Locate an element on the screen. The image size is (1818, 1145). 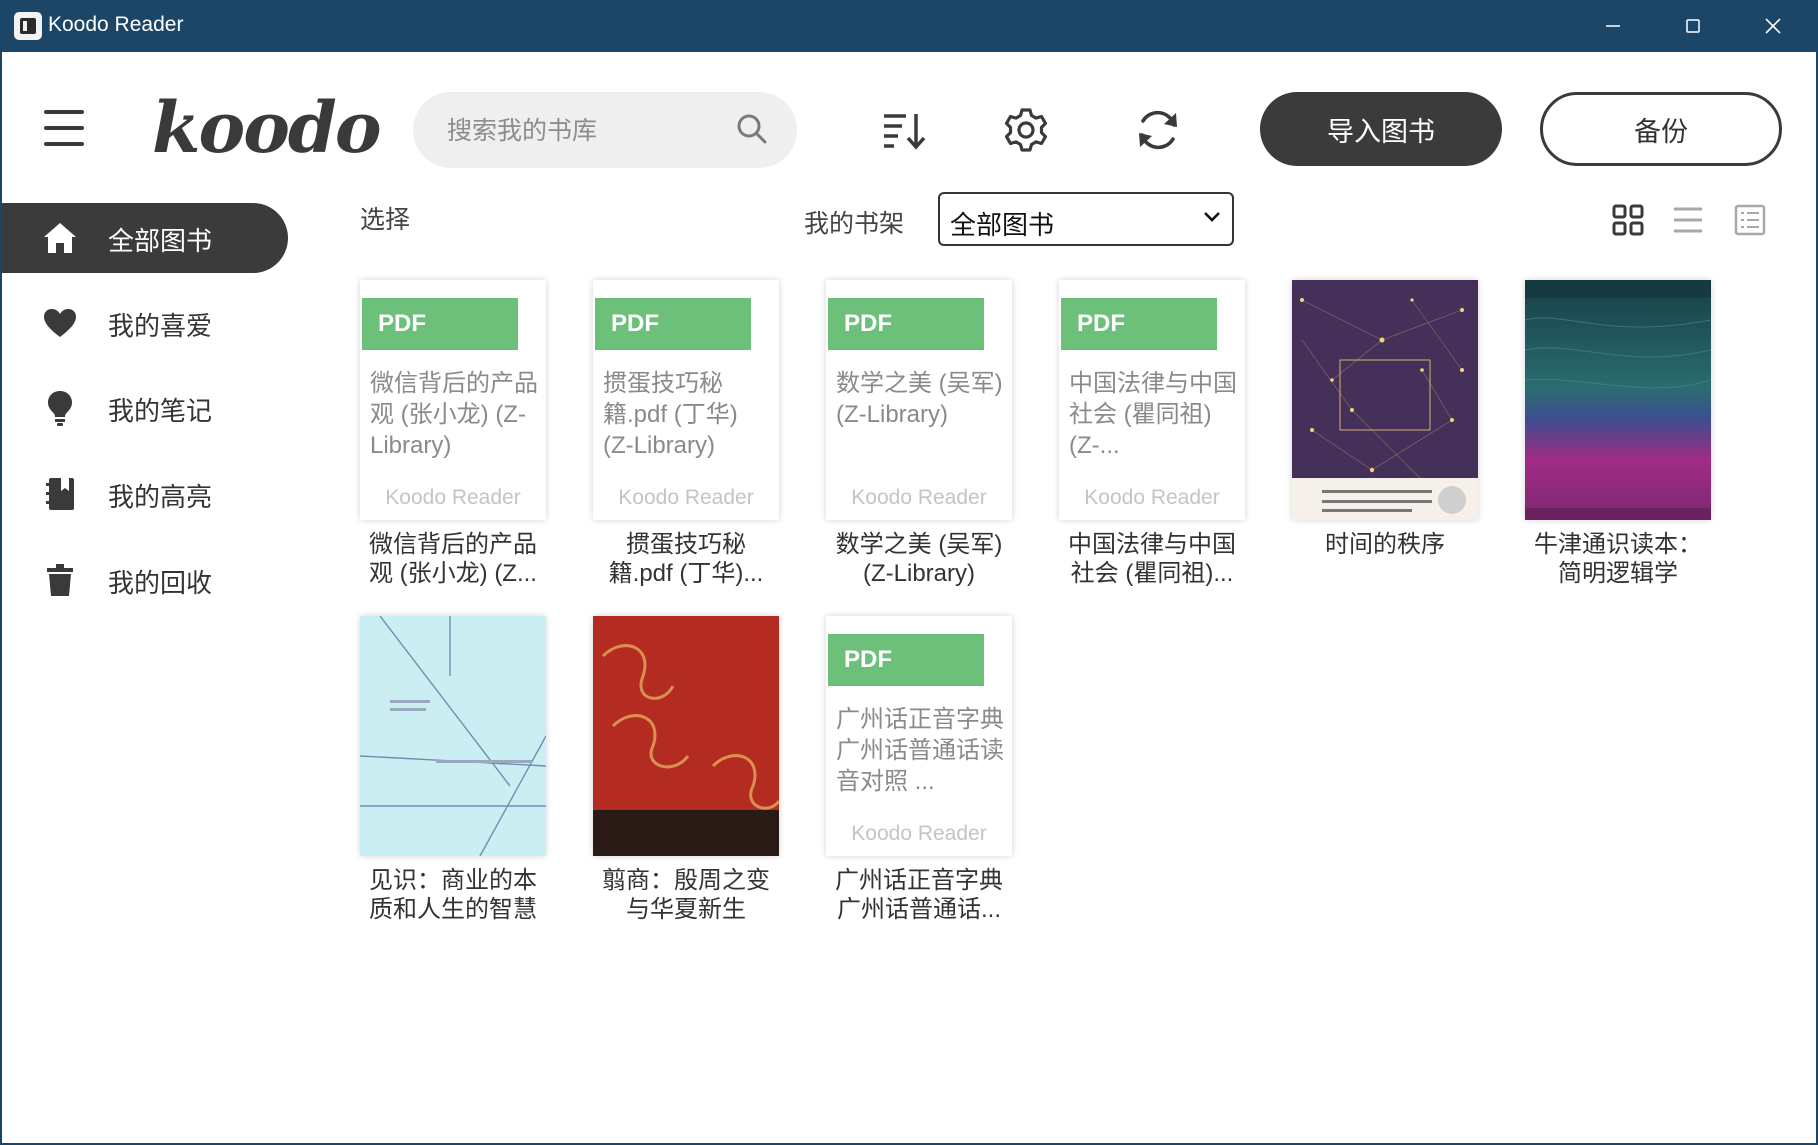
settings-button is located at coordinates (1026, 130).